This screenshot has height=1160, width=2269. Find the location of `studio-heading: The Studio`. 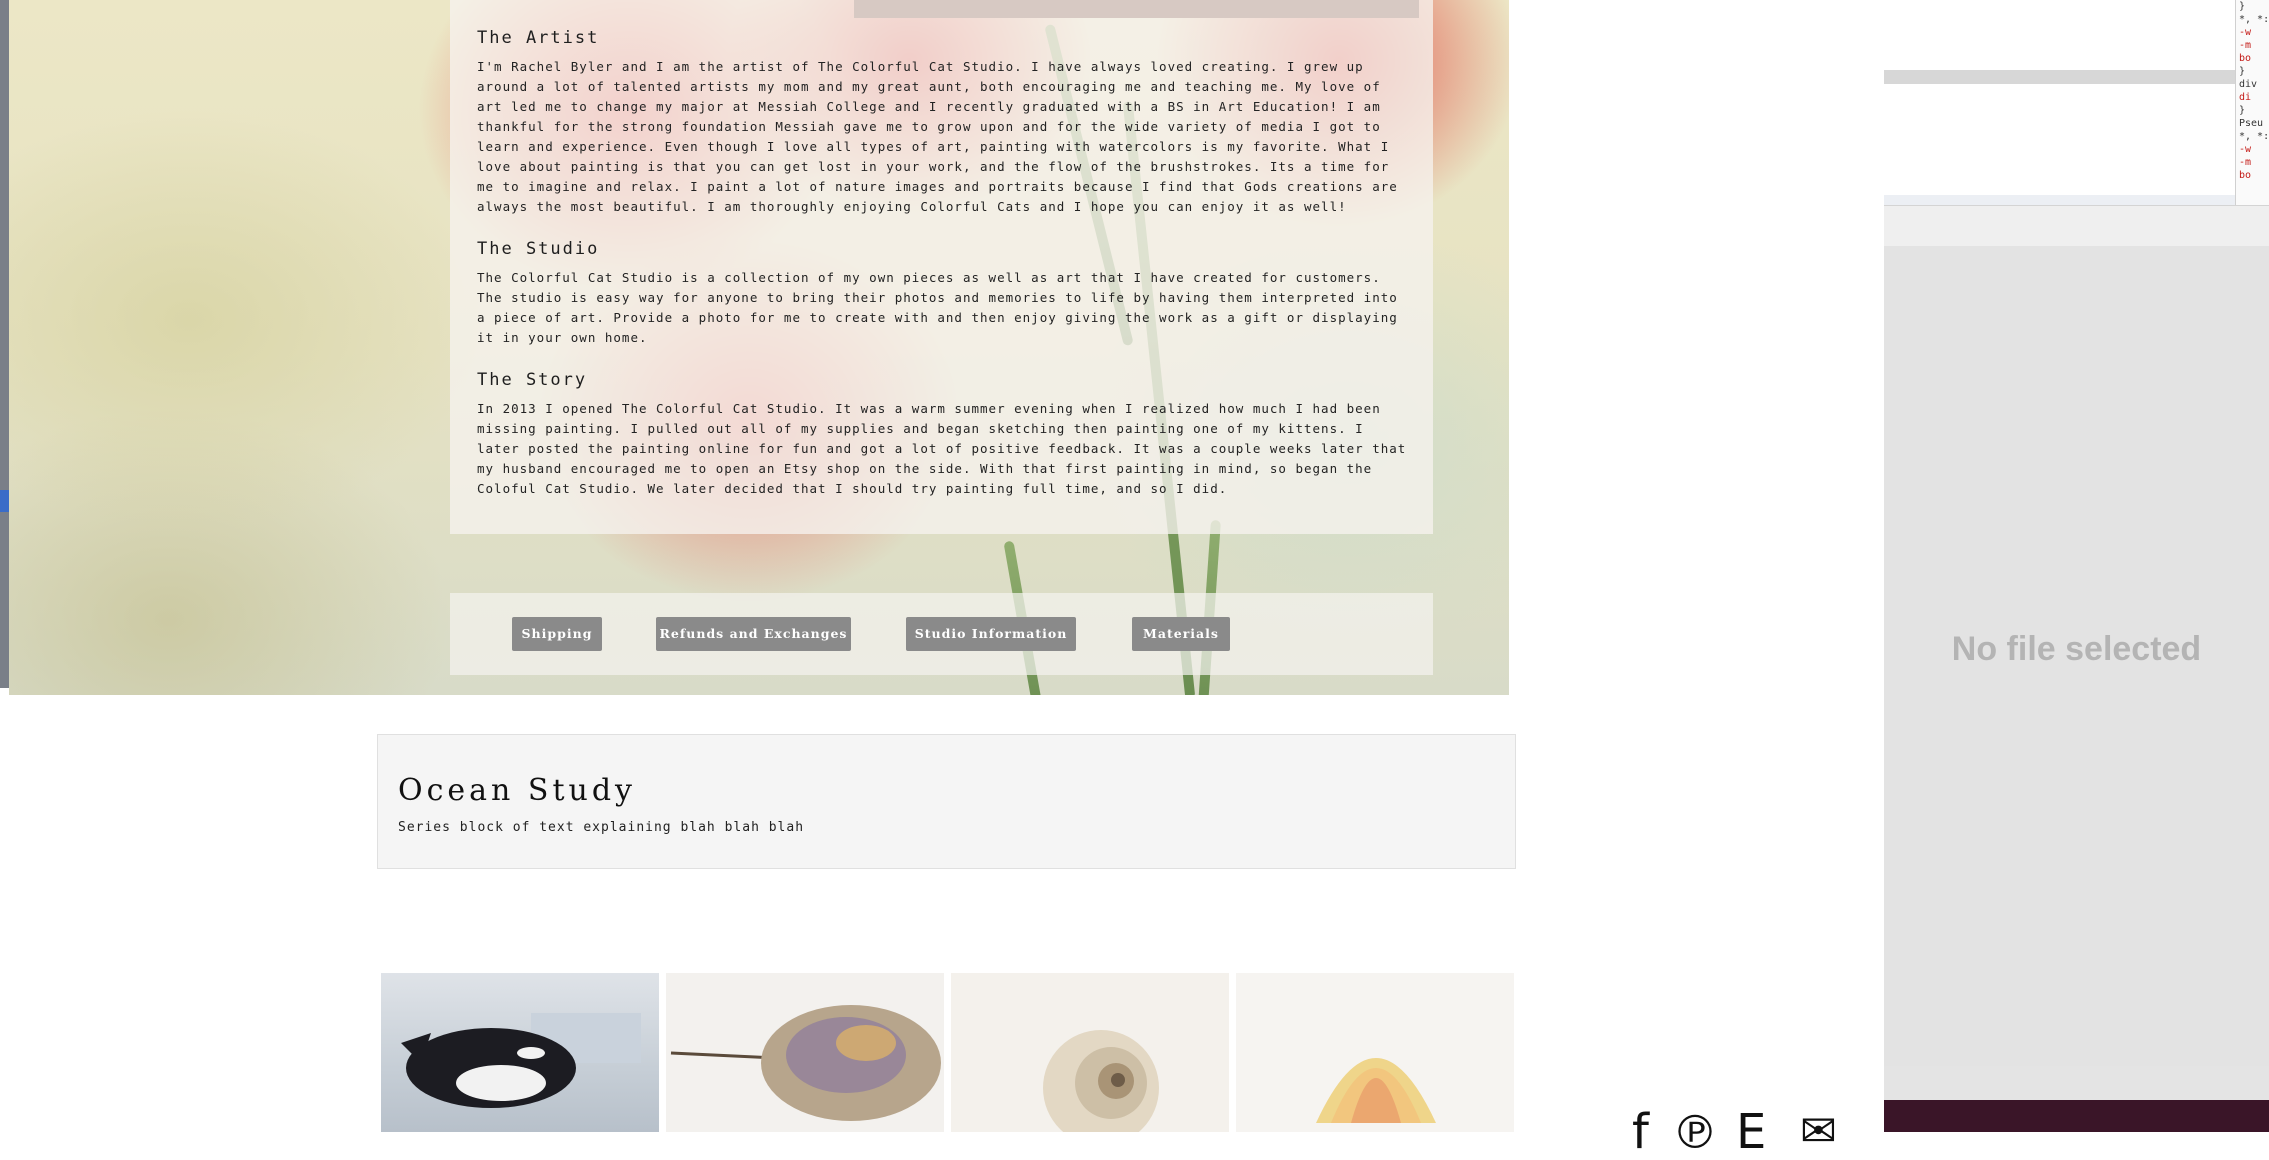

studio-heading: The Studio is located at coordinates (538, 249).